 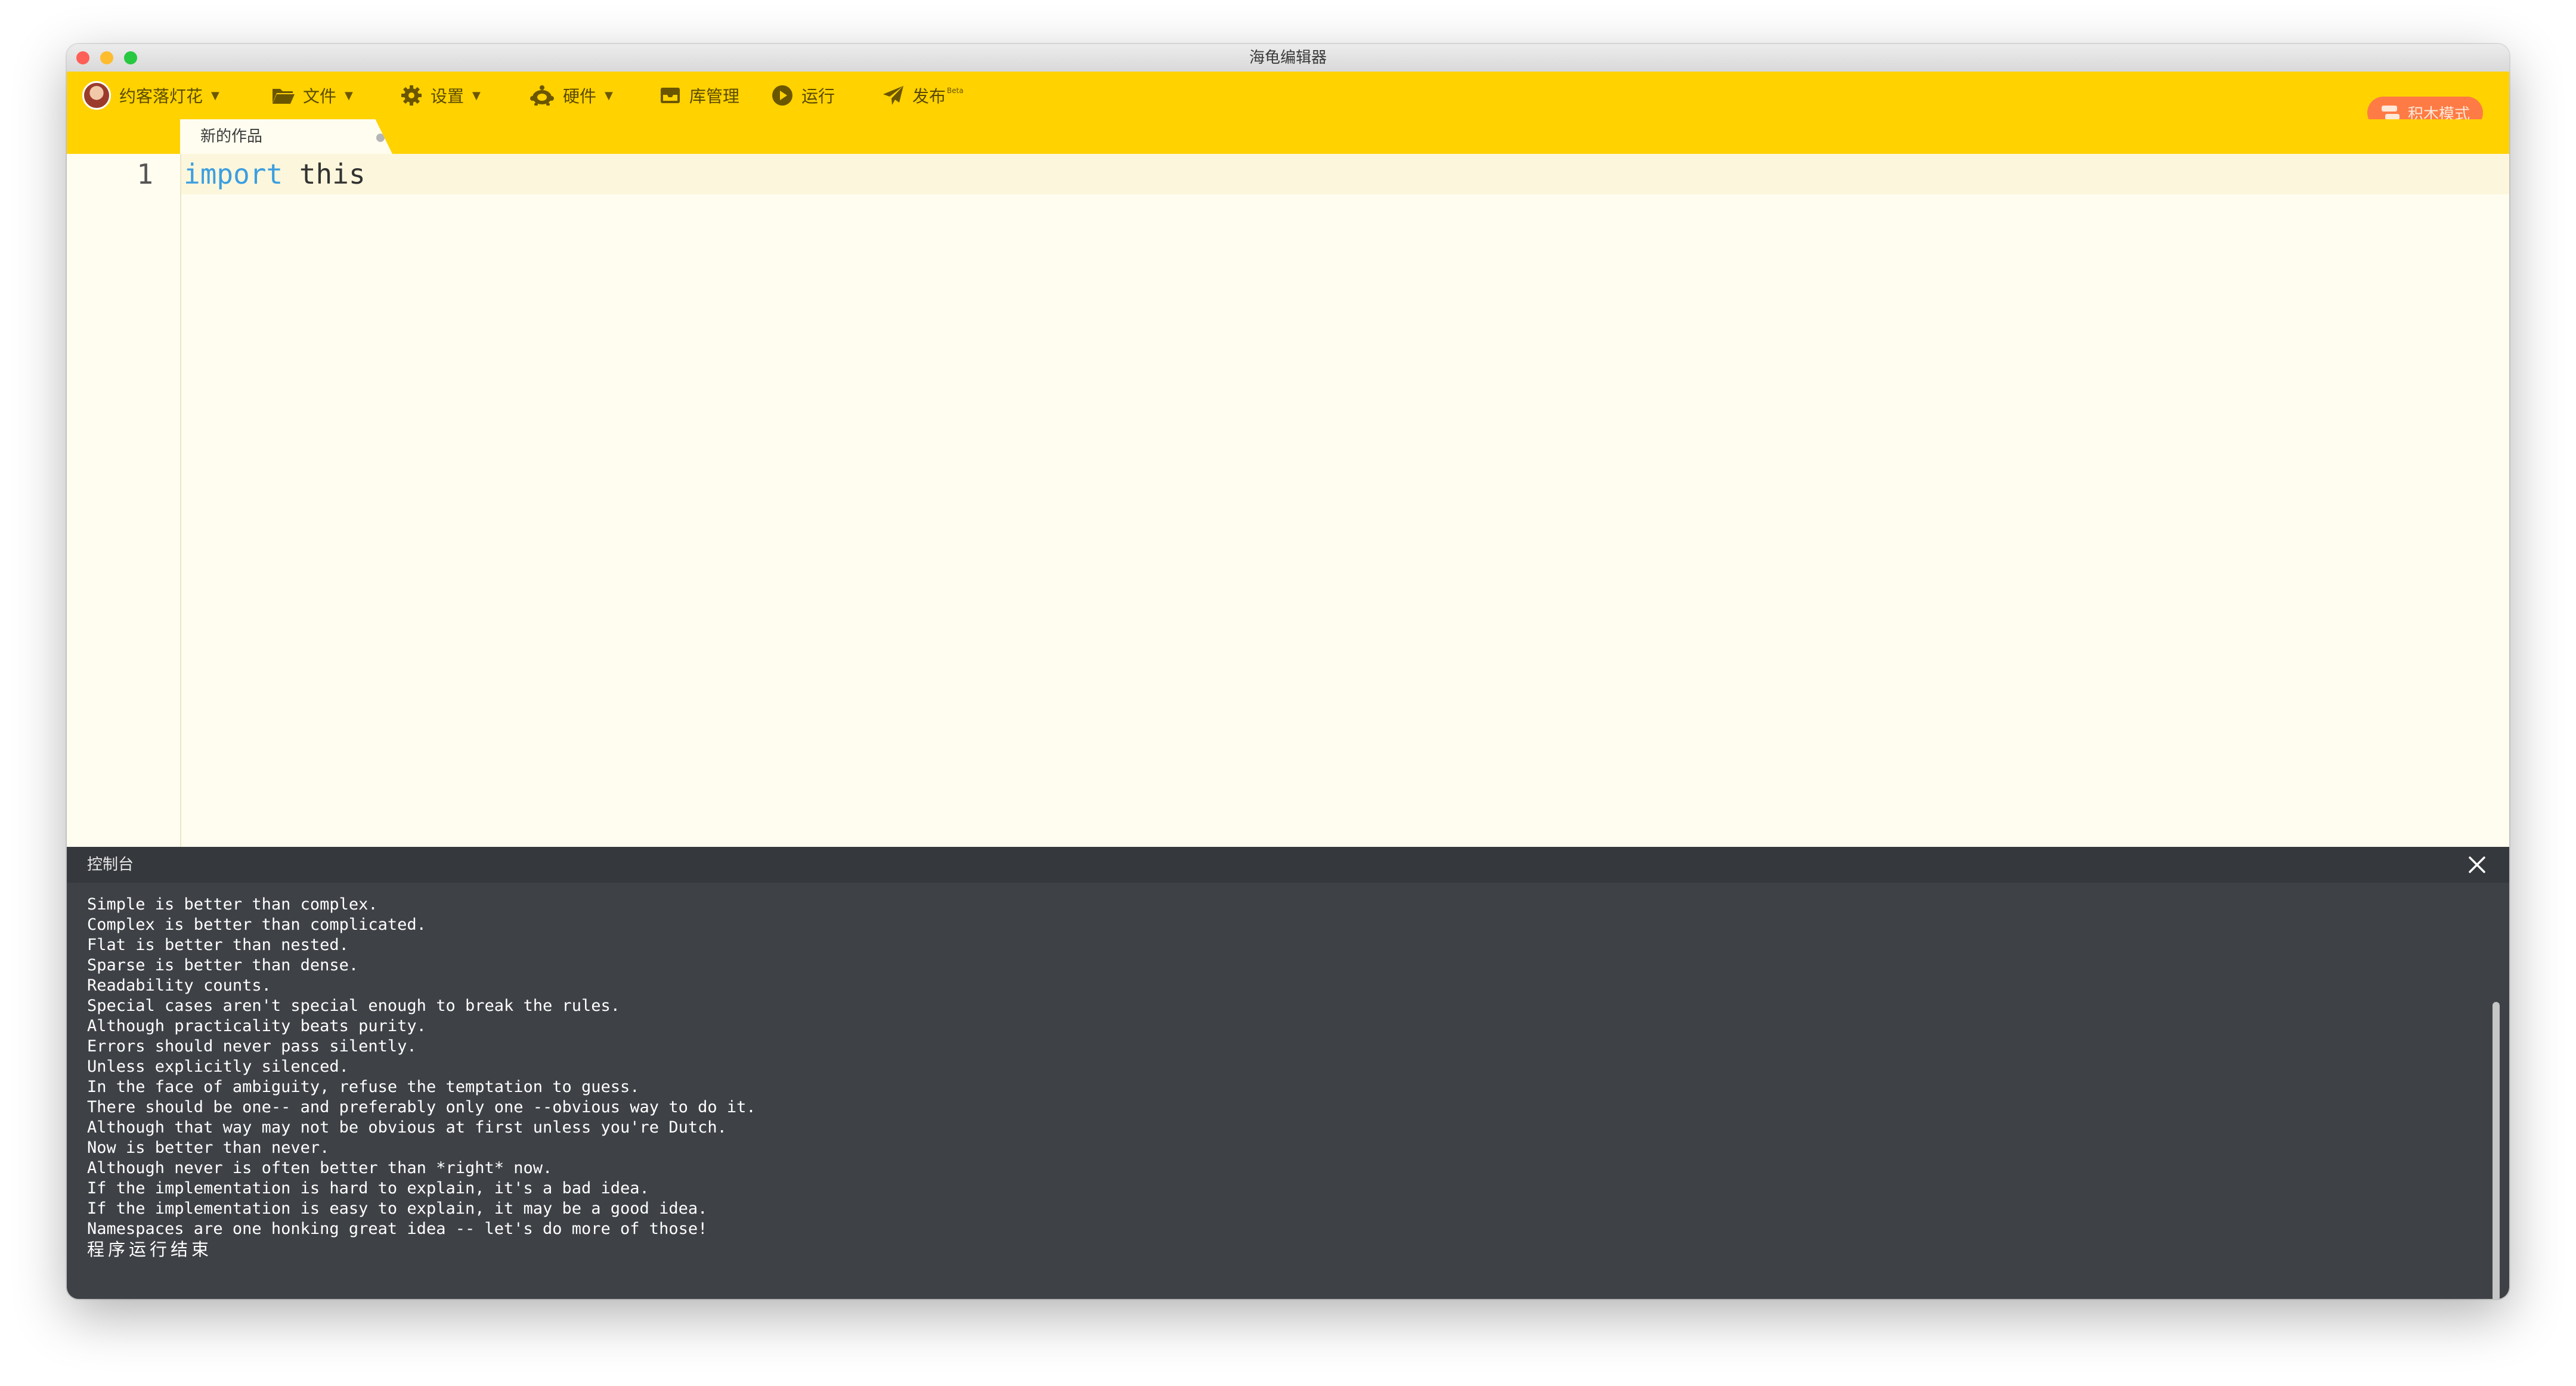 What do you see at coordinates (956, 90) in the screenshot?
I see `beta-badge: Beta` at bounding box center [956, 90].